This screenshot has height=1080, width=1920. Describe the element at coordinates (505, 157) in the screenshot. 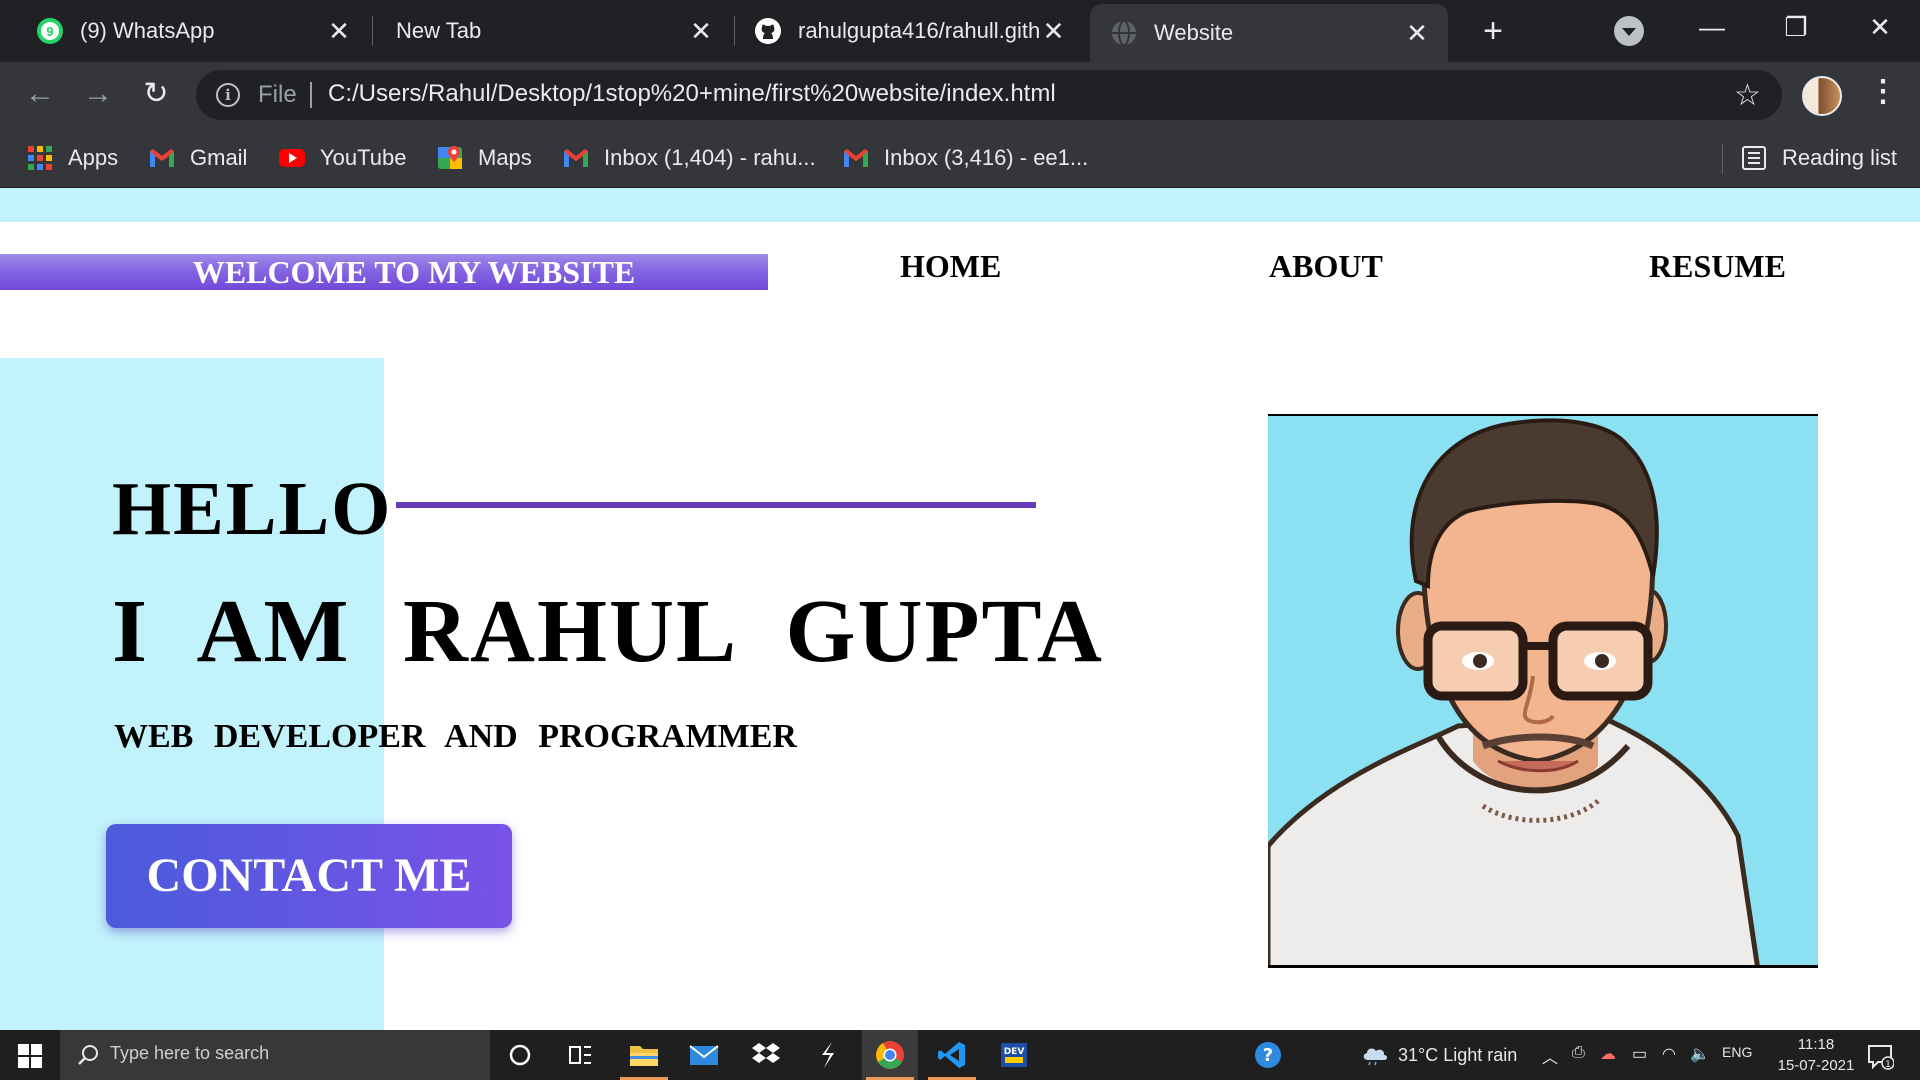

I see `bookmark-label: Maps` at that location.